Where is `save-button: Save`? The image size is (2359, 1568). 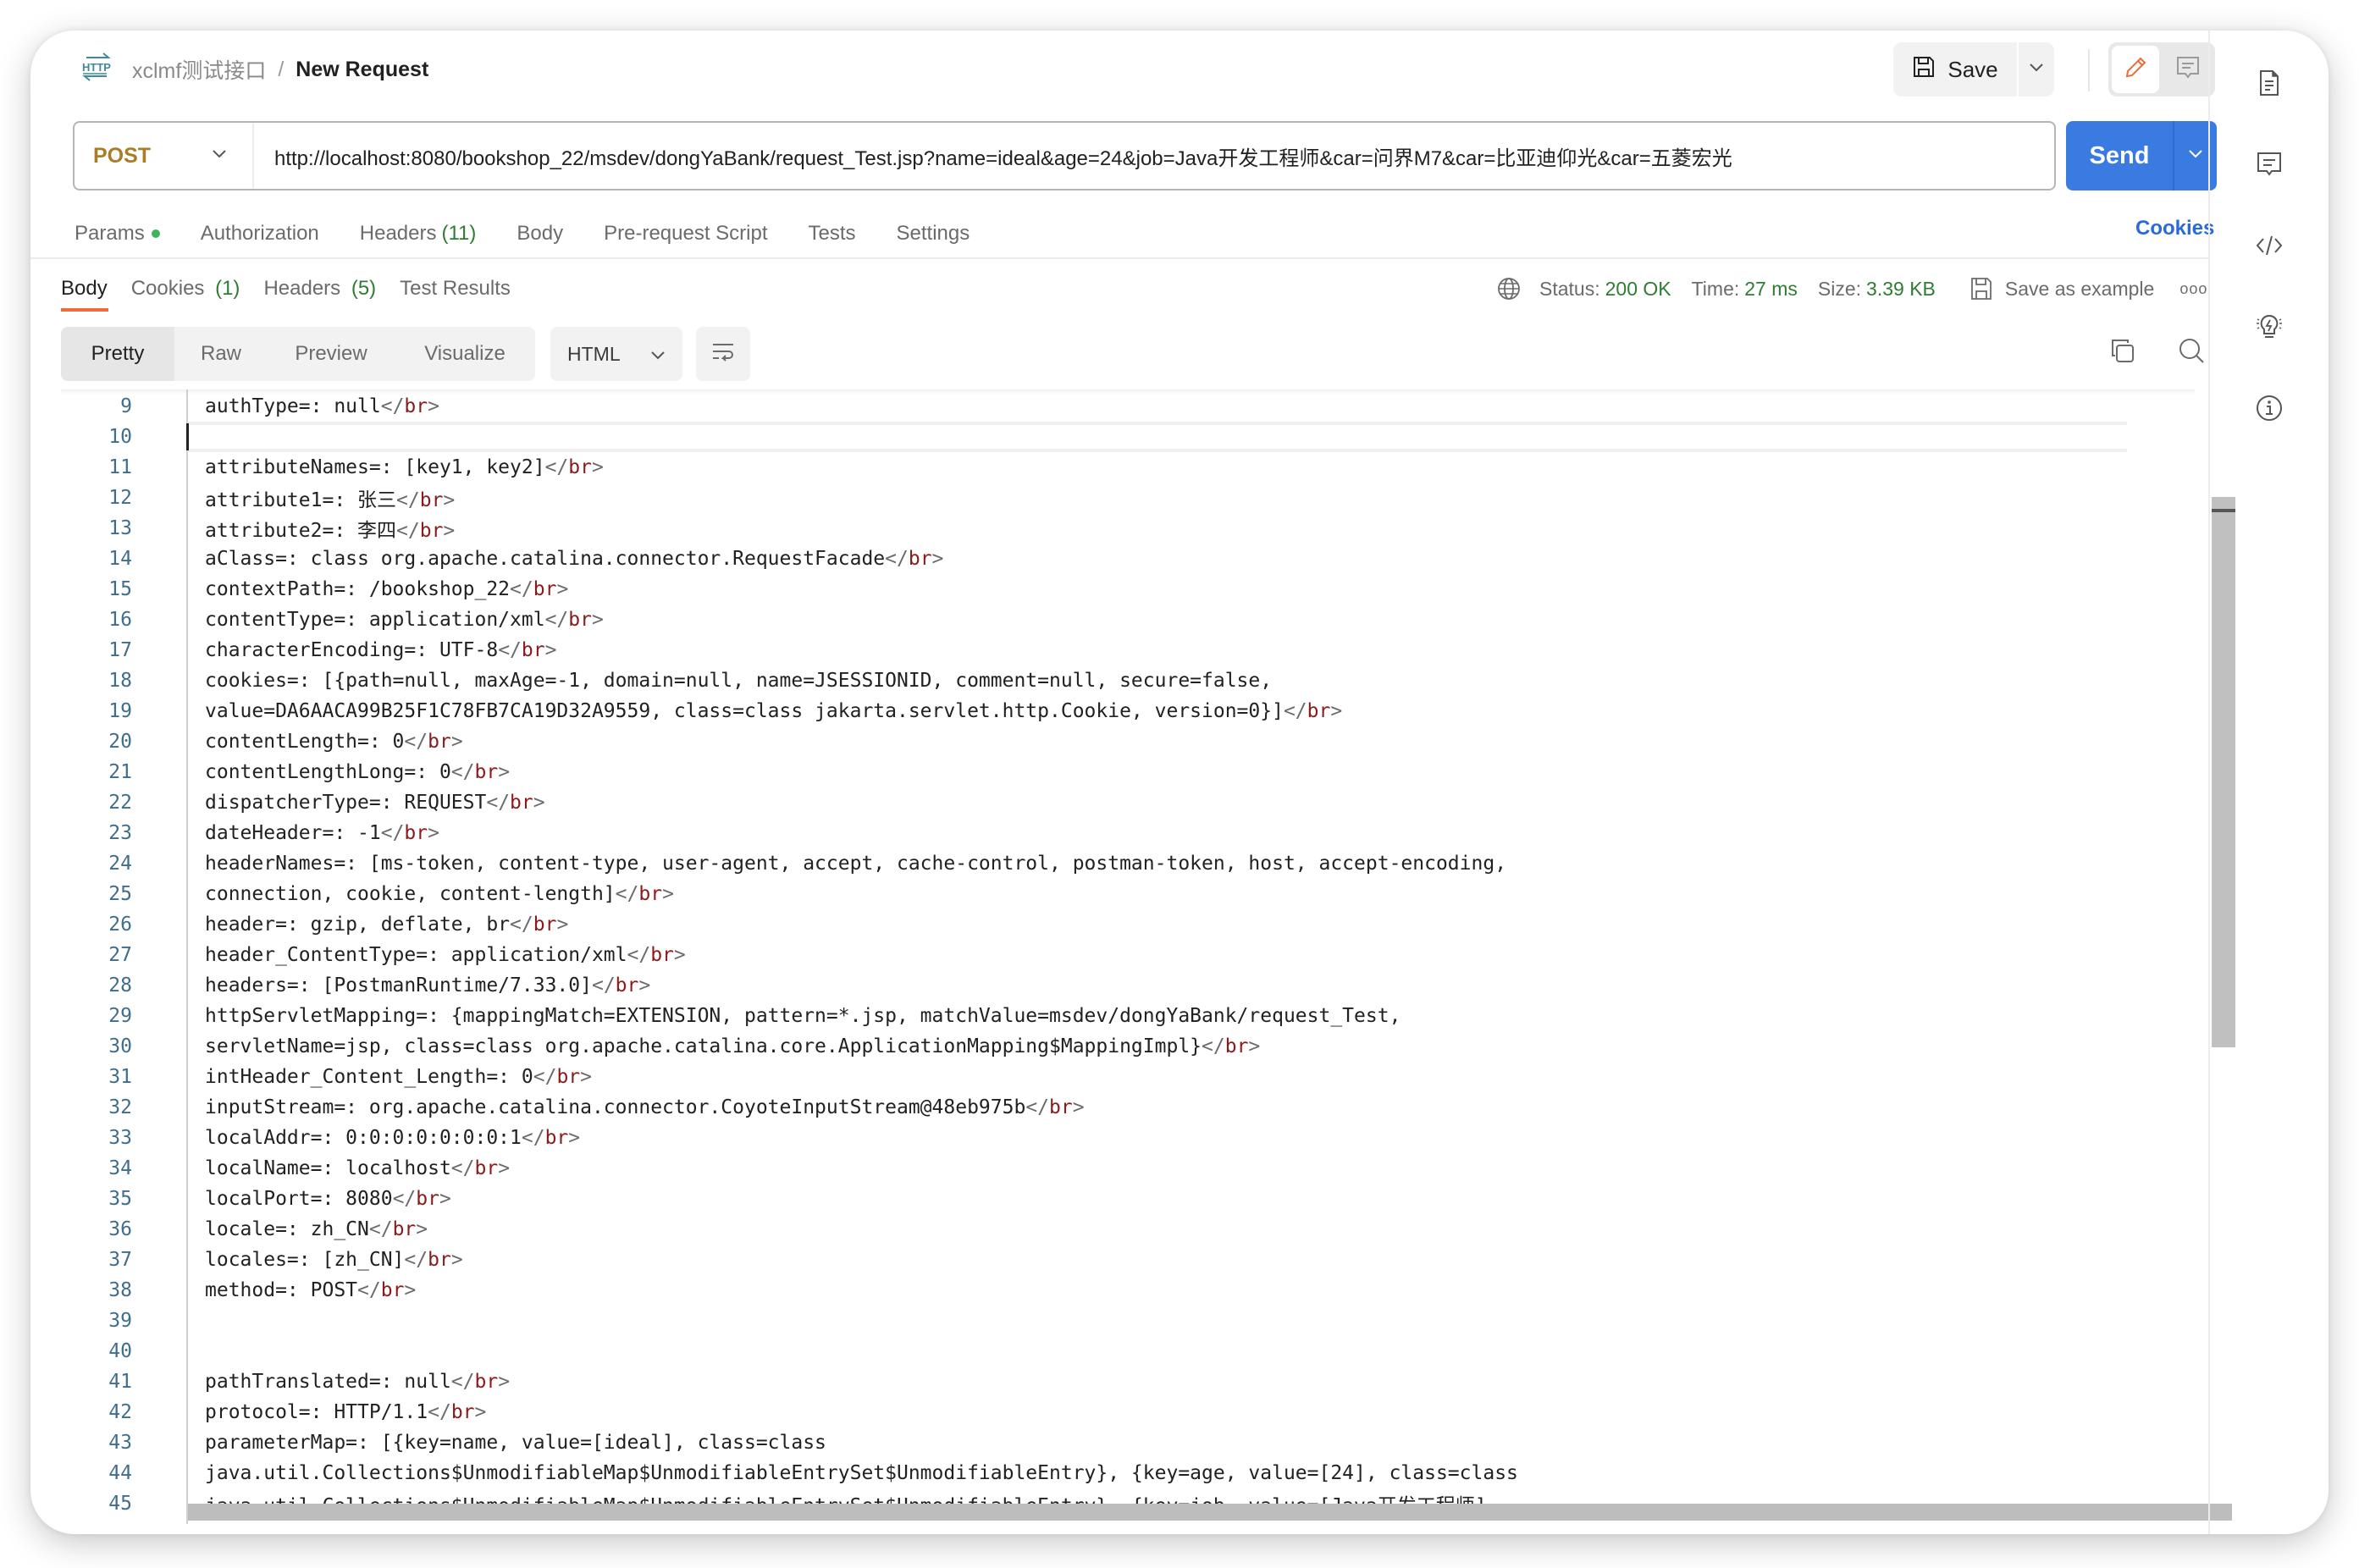 save-button: Save is located at coordinates (1955, 69).